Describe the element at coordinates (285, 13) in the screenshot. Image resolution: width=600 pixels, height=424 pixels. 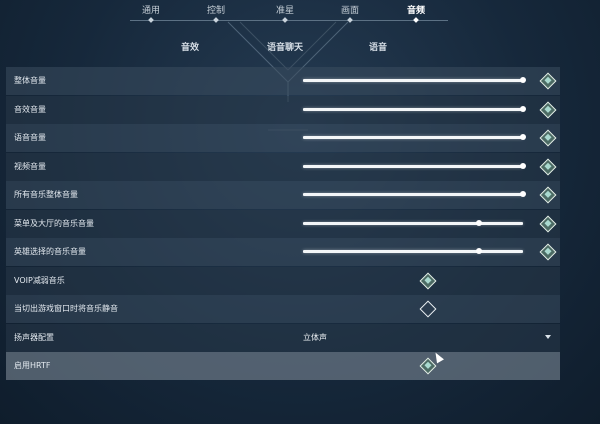
I see `tab-crosshair: 准星` at that location.